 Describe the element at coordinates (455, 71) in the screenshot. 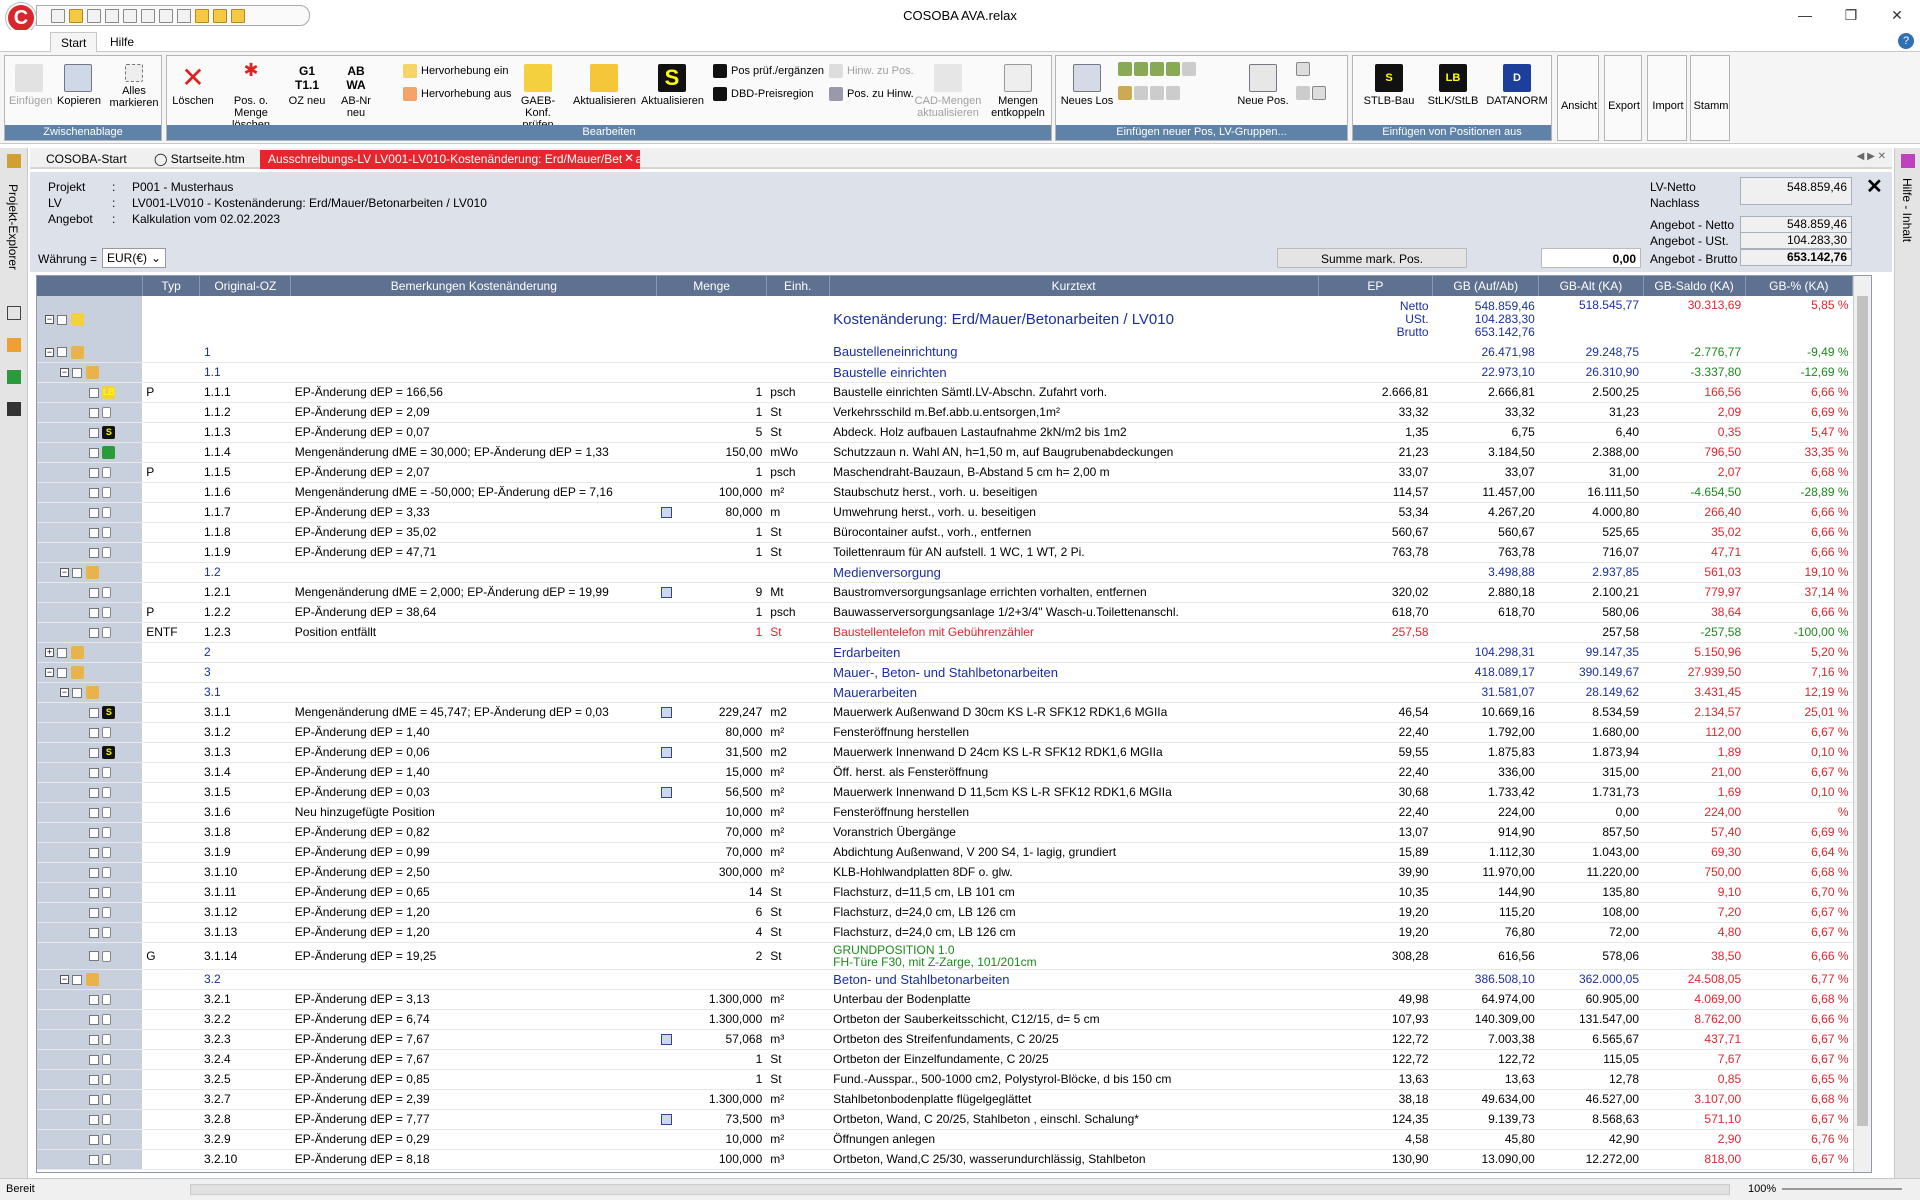

I see `highlight-on-button: Hervorhebung ein` at that location.